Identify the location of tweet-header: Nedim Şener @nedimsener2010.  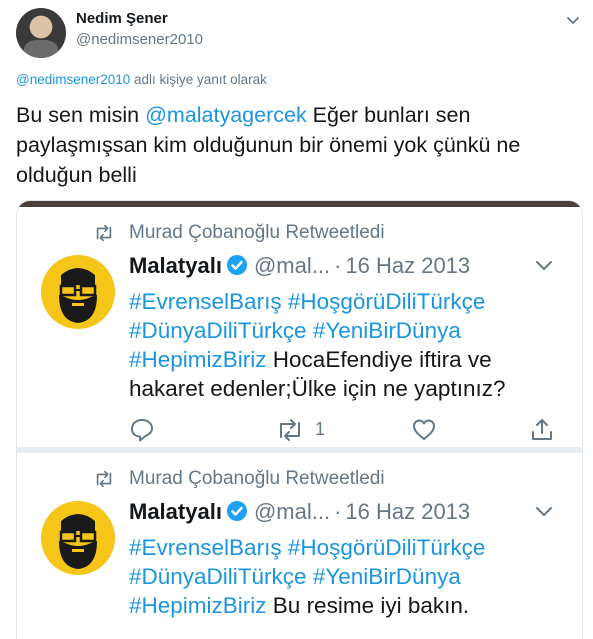
(298, 33).